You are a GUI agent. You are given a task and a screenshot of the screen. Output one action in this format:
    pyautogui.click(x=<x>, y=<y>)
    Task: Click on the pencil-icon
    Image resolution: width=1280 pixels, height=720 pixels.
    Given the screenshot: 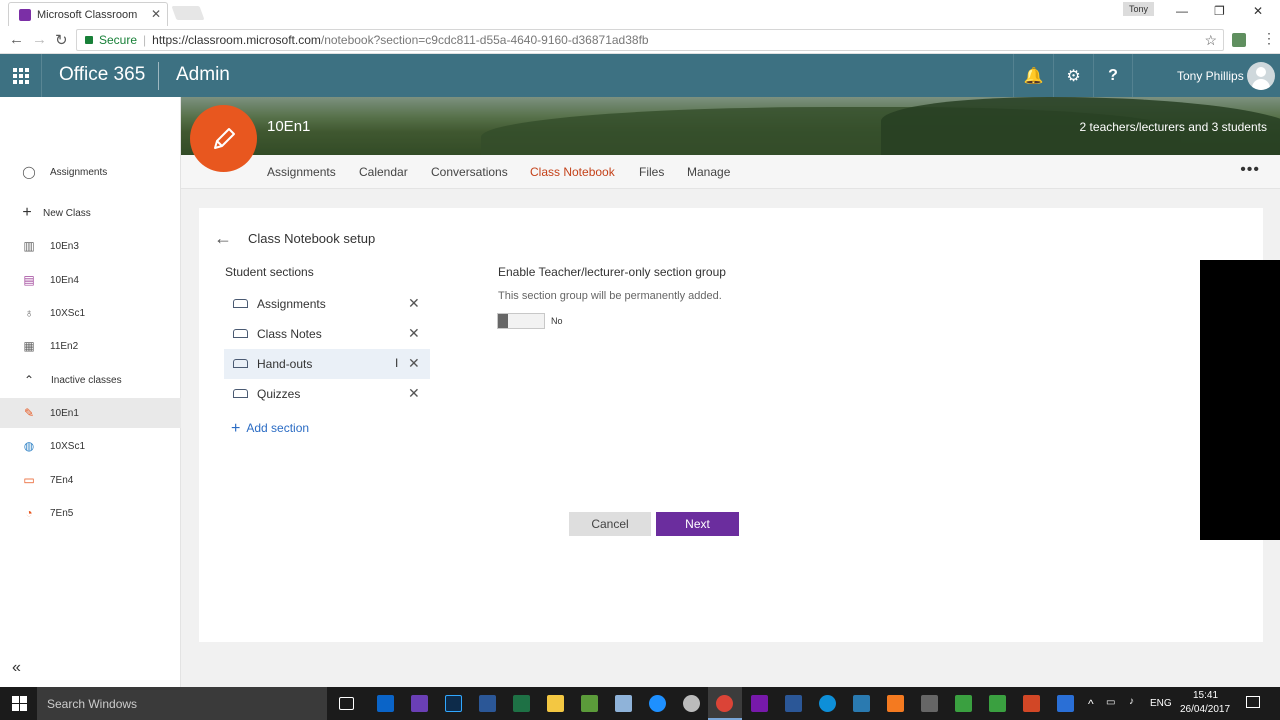 What is the action you would take?
    pyautogui.click(x=224, y=138)
    